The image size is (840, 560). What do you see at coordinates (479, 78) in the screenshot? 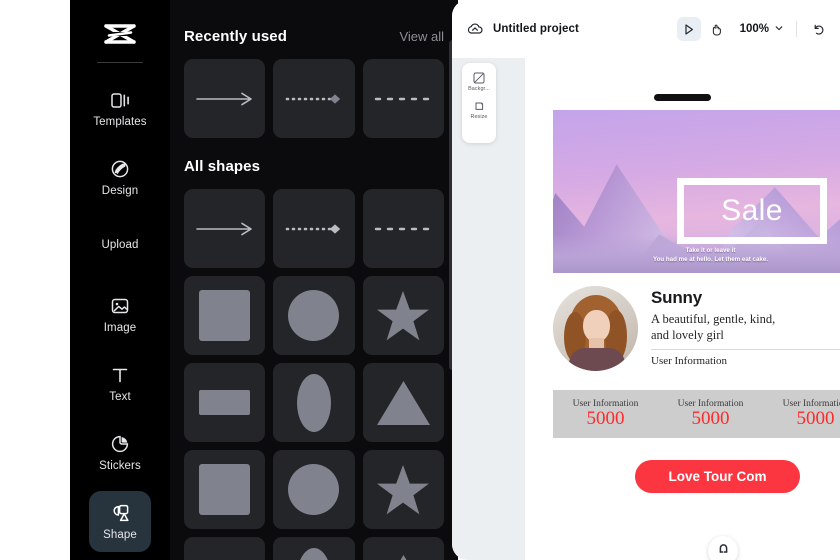
I see `background-icon` at bounding box center [479, 78].